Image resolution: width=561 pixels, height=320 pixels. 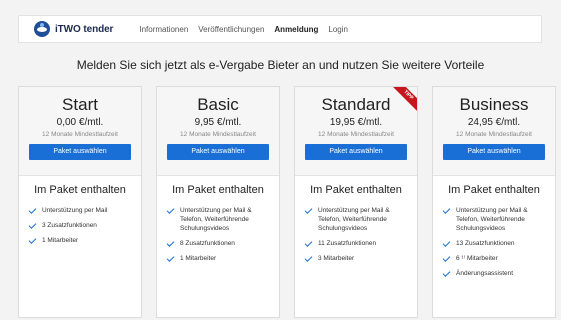 I want to click on feature-item: 11 Zusatzfunktionen, so click(x=357, y=243).